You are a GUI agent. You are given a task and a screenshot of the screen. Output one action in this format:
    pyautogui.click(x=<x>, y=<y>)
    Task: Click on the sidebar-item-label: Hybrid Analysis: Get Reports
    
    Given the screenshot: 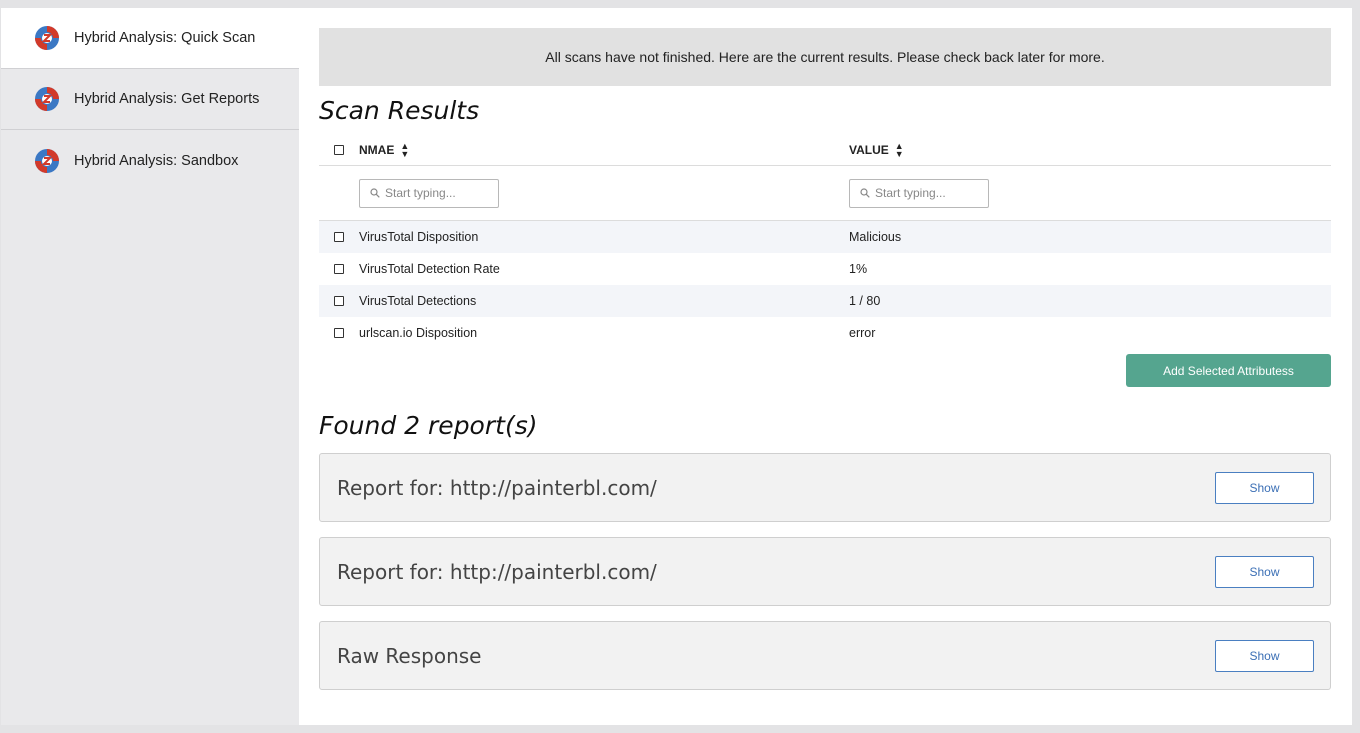 What is the action you would take?
    pyautogui.click(x=167, y=99)
    